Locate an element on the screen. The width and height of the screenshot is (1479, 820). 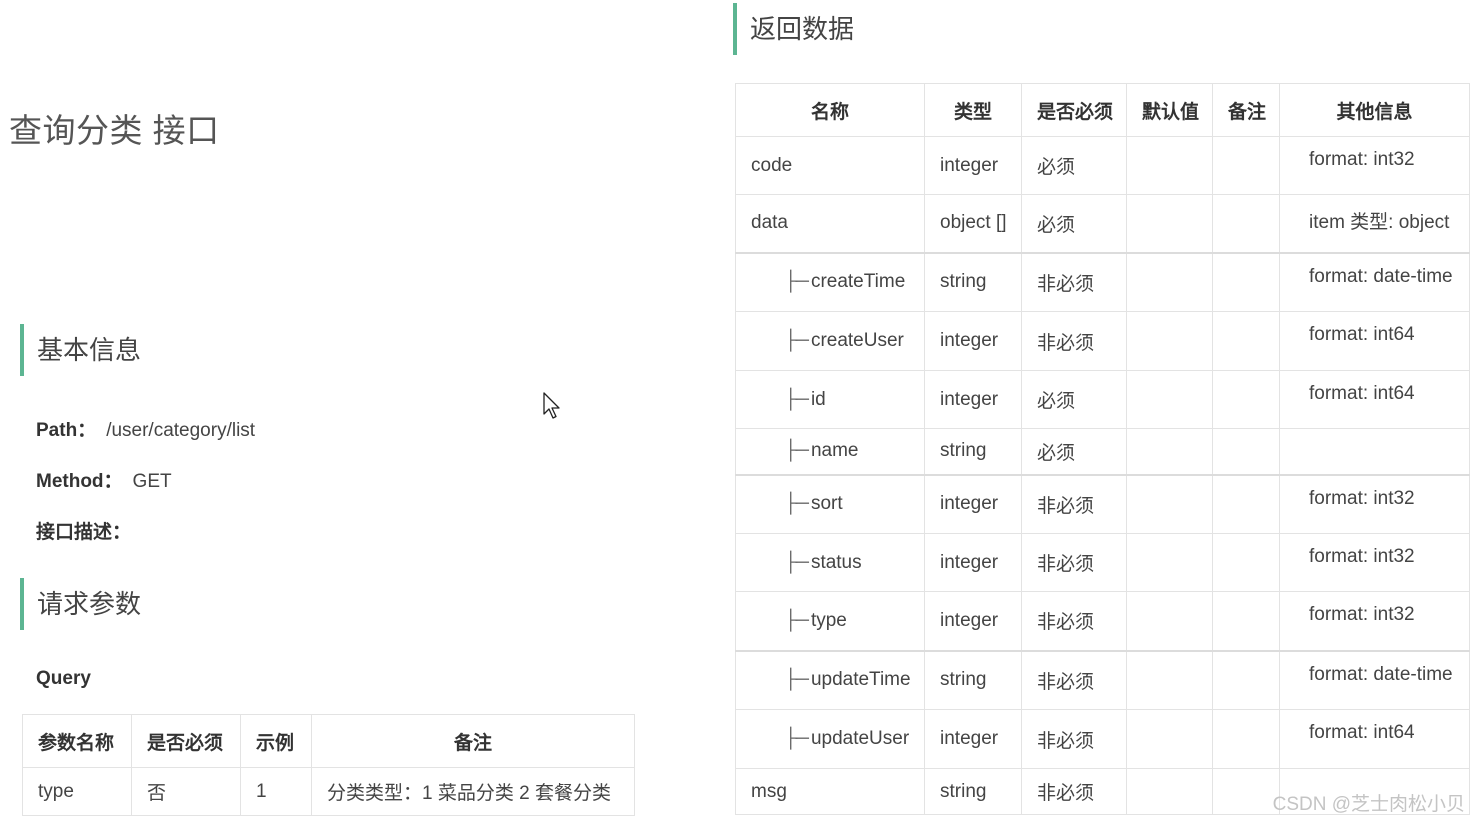
table-row: code integer 必须 format: int32 is located at coordinates (1102, 165).